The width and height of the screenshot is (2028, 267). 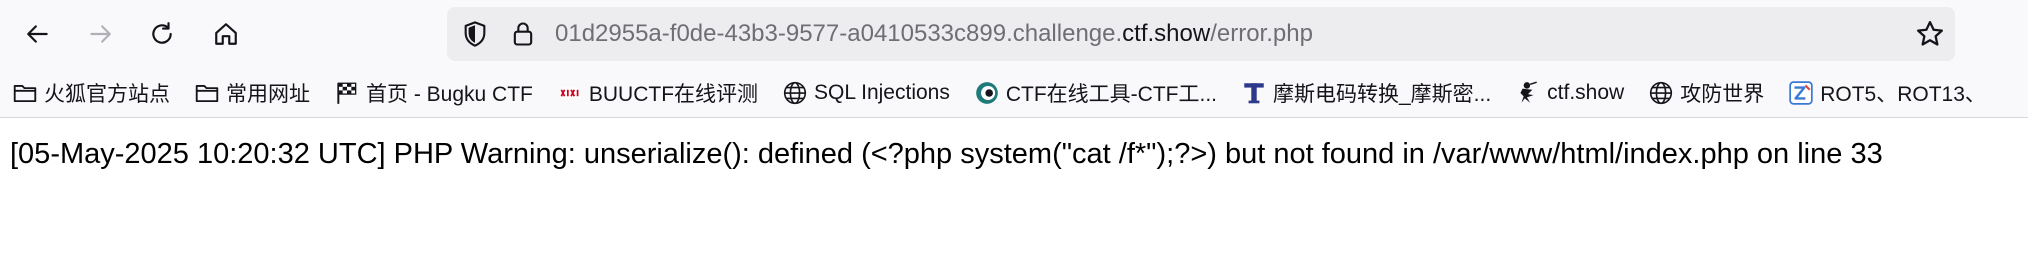 I want to click on home-icon, so click(x=226, y=34).